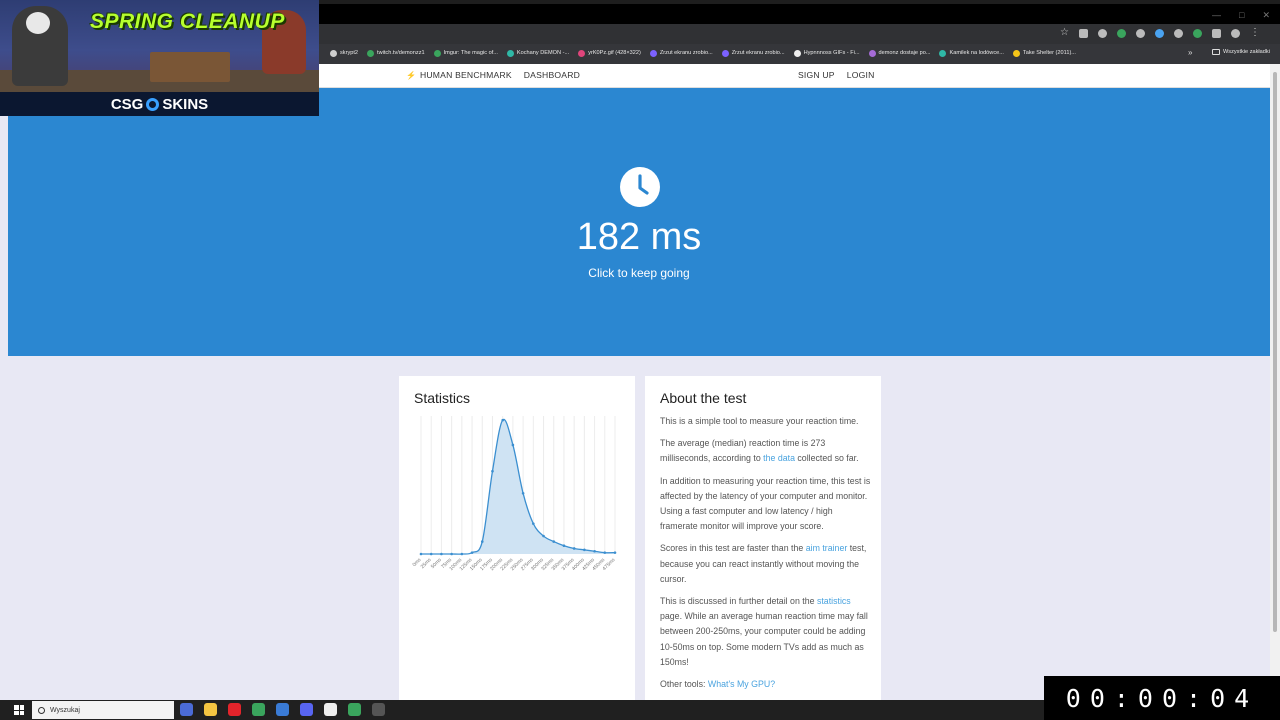 The image size is (1280, 720). Describe the element at coordinates (834, 601) in the screenshot. I see `statistics-link: statistics` at that location.